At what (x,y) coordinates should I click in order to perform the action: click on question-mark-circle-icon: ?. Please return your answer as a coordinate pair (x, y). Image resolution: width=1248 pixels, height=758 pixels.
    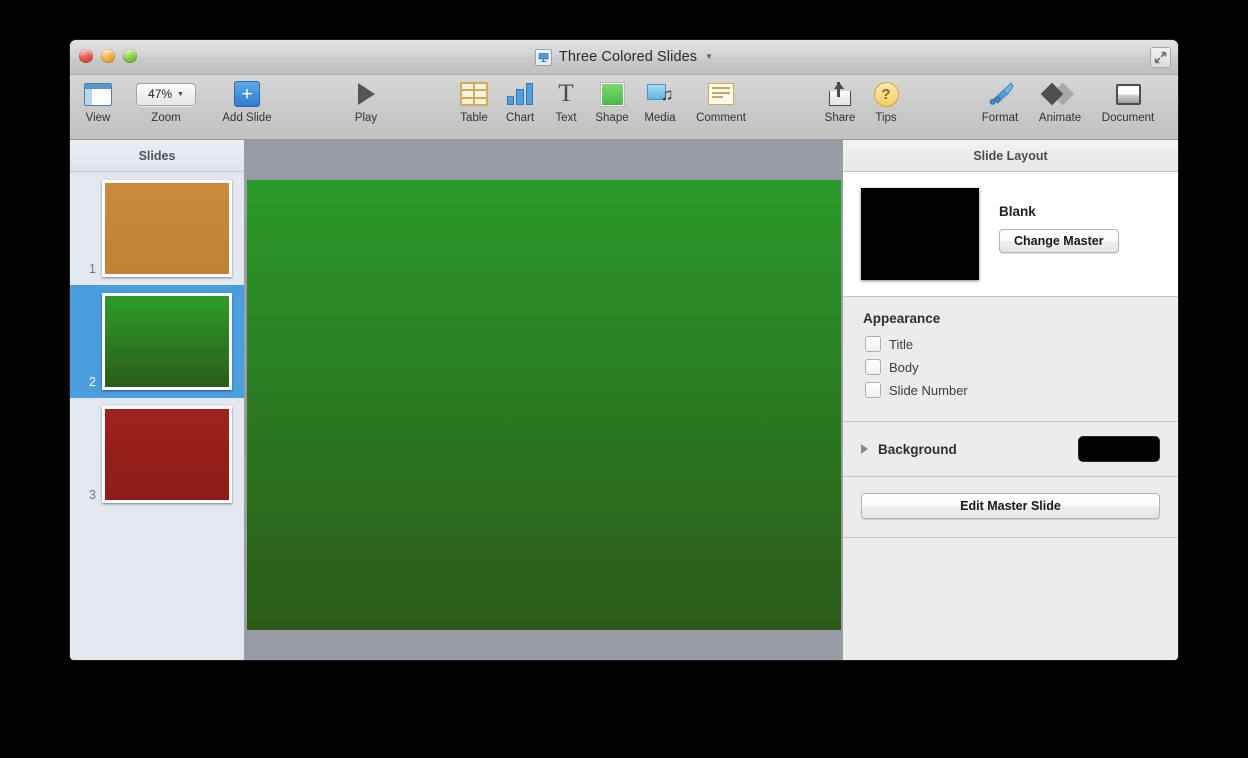
    Looking at the image, I should click on (886, 94).